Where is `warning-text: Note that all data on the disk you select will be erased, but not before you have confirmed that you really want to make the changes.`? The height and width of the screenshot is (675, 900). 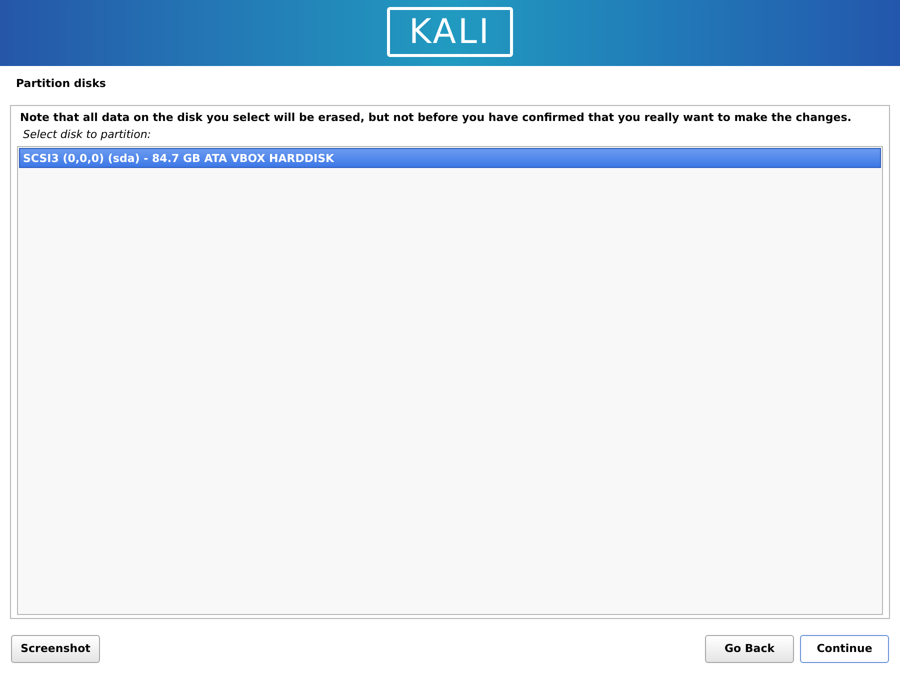
warning-text: Note that all data on the disk you select will be erased, but not before you have confirmed that you really want to make the changes. is located at coordinates (435, 118).